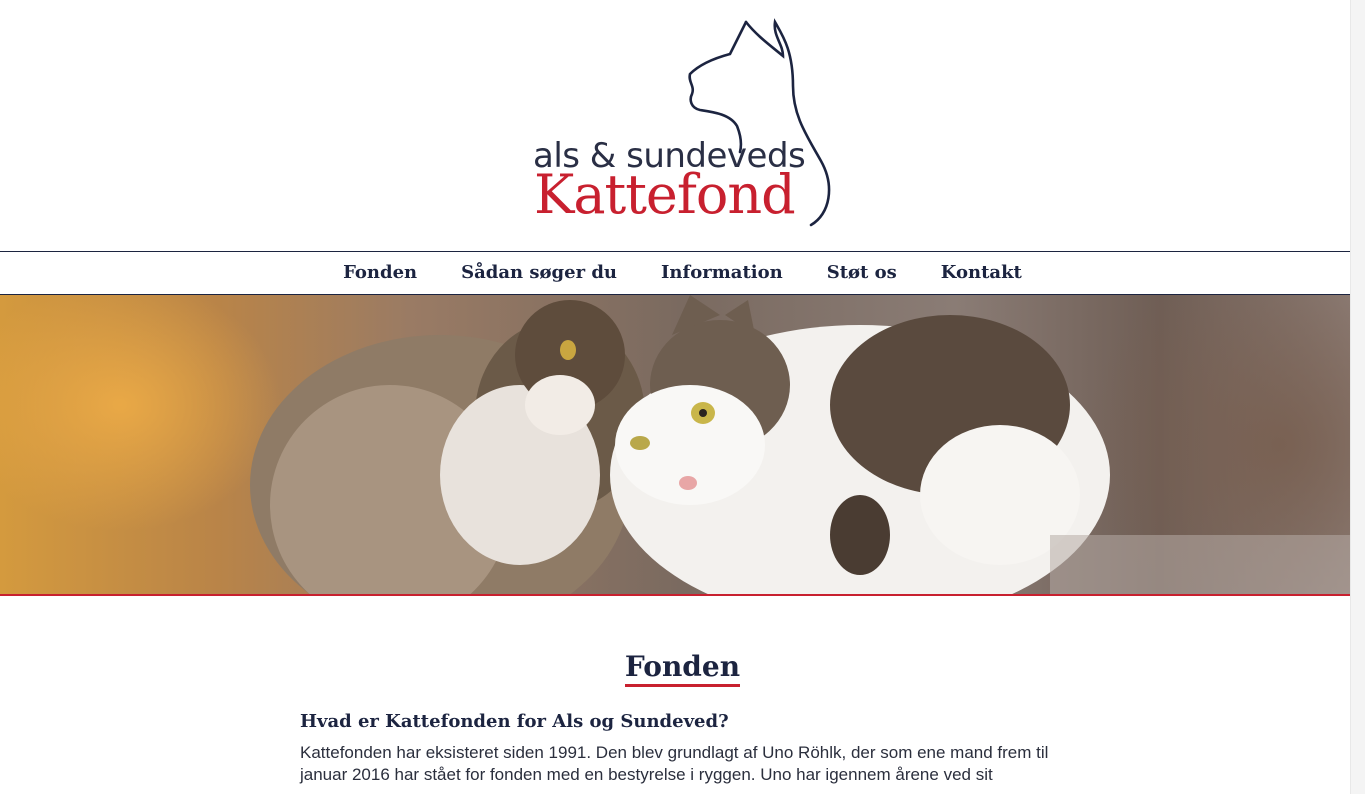 Image resolution: width=1365 pixels, height=794 pixels. Describe the element at coordinates (665, 194) in the screenshot. I see `logo-name: Kattefond` at that location.